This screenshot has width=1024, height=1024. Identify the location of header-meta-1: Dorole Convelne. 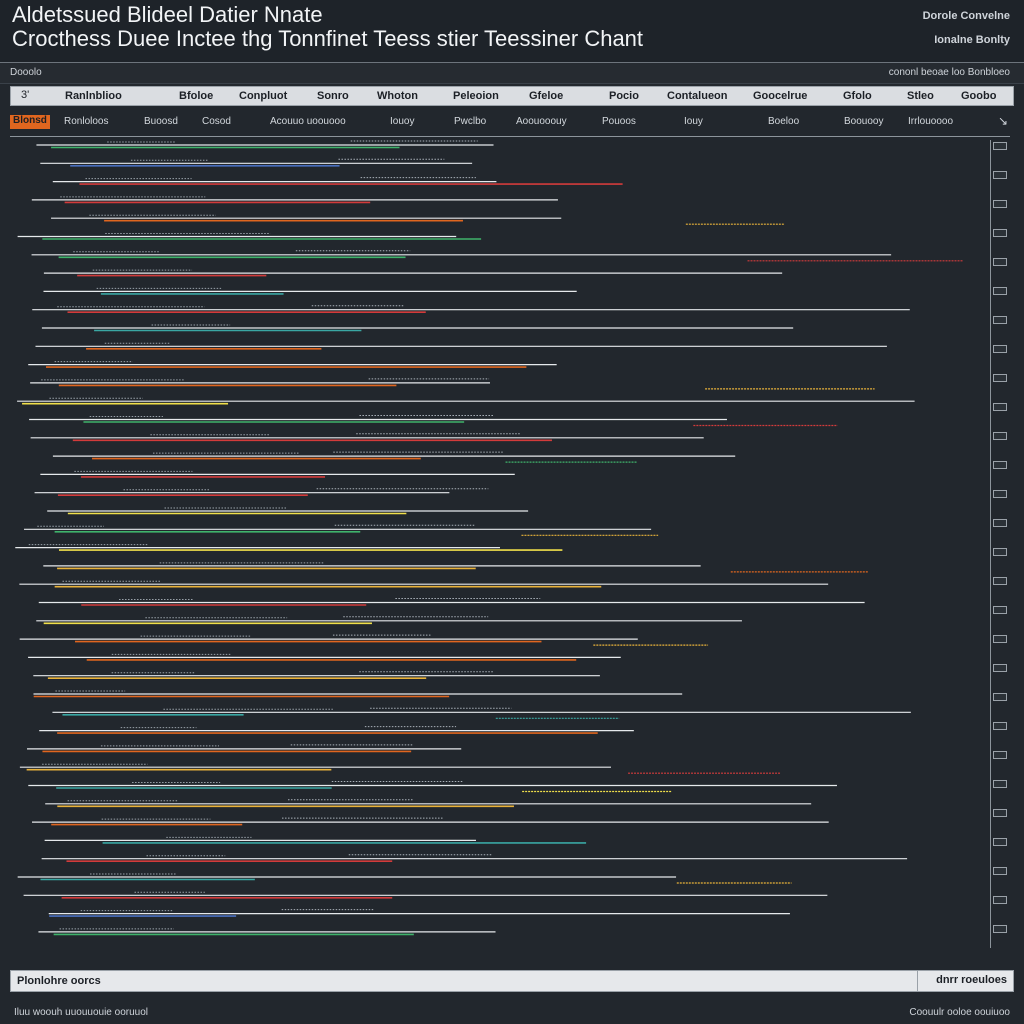
(966, 16).